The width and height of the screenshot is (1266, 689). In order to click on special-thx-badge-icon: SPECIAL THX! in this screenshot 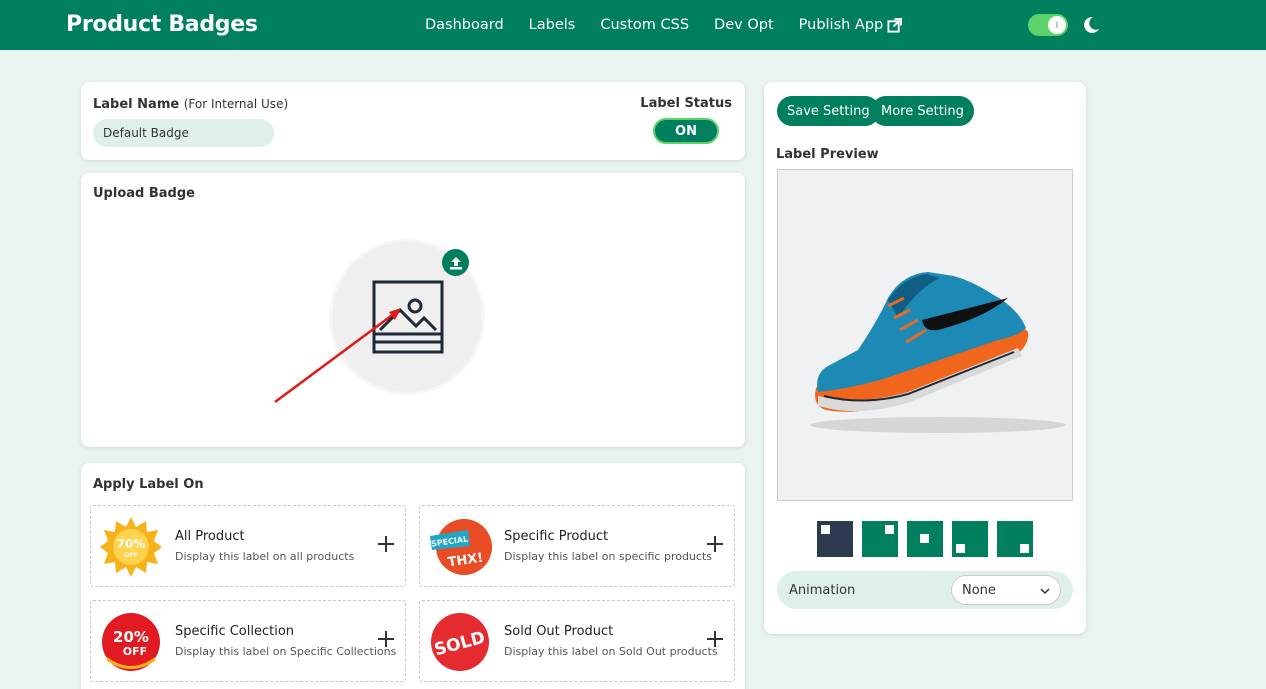, I will do `click(461, 547)`.